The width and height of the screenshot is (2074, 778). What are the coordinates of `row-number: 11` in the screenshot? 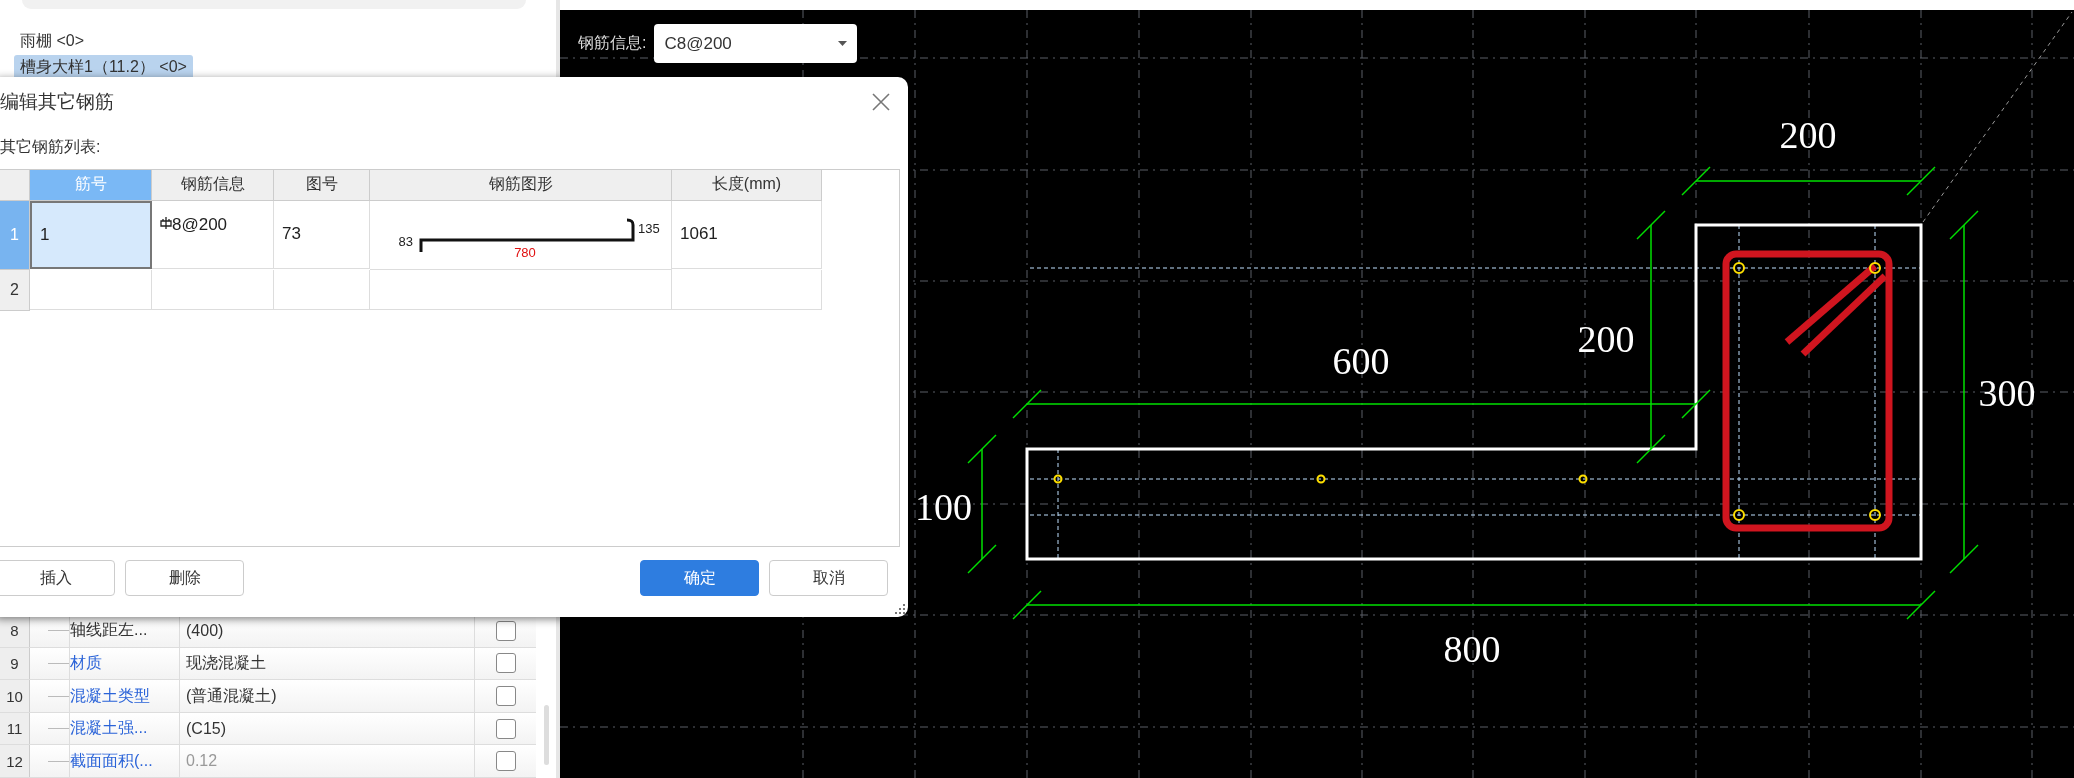 It's located at (15, 728).